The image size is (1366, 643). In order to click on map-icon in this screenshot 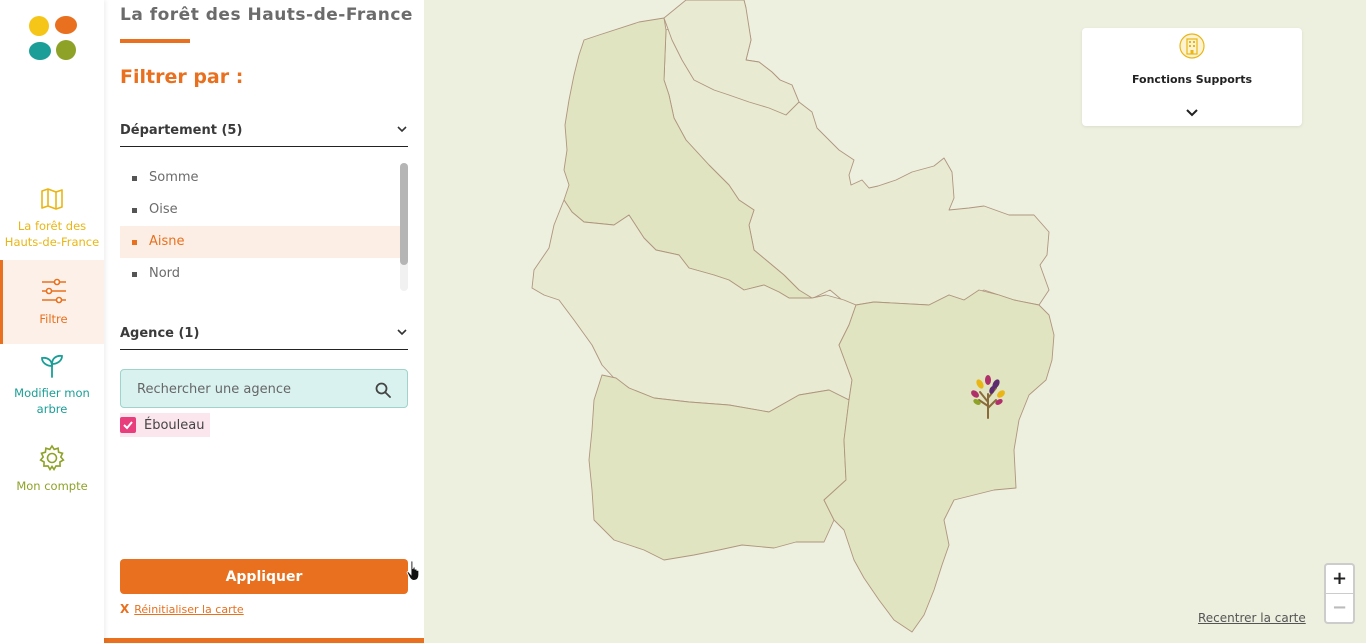, I will do `click(52, 199)`.